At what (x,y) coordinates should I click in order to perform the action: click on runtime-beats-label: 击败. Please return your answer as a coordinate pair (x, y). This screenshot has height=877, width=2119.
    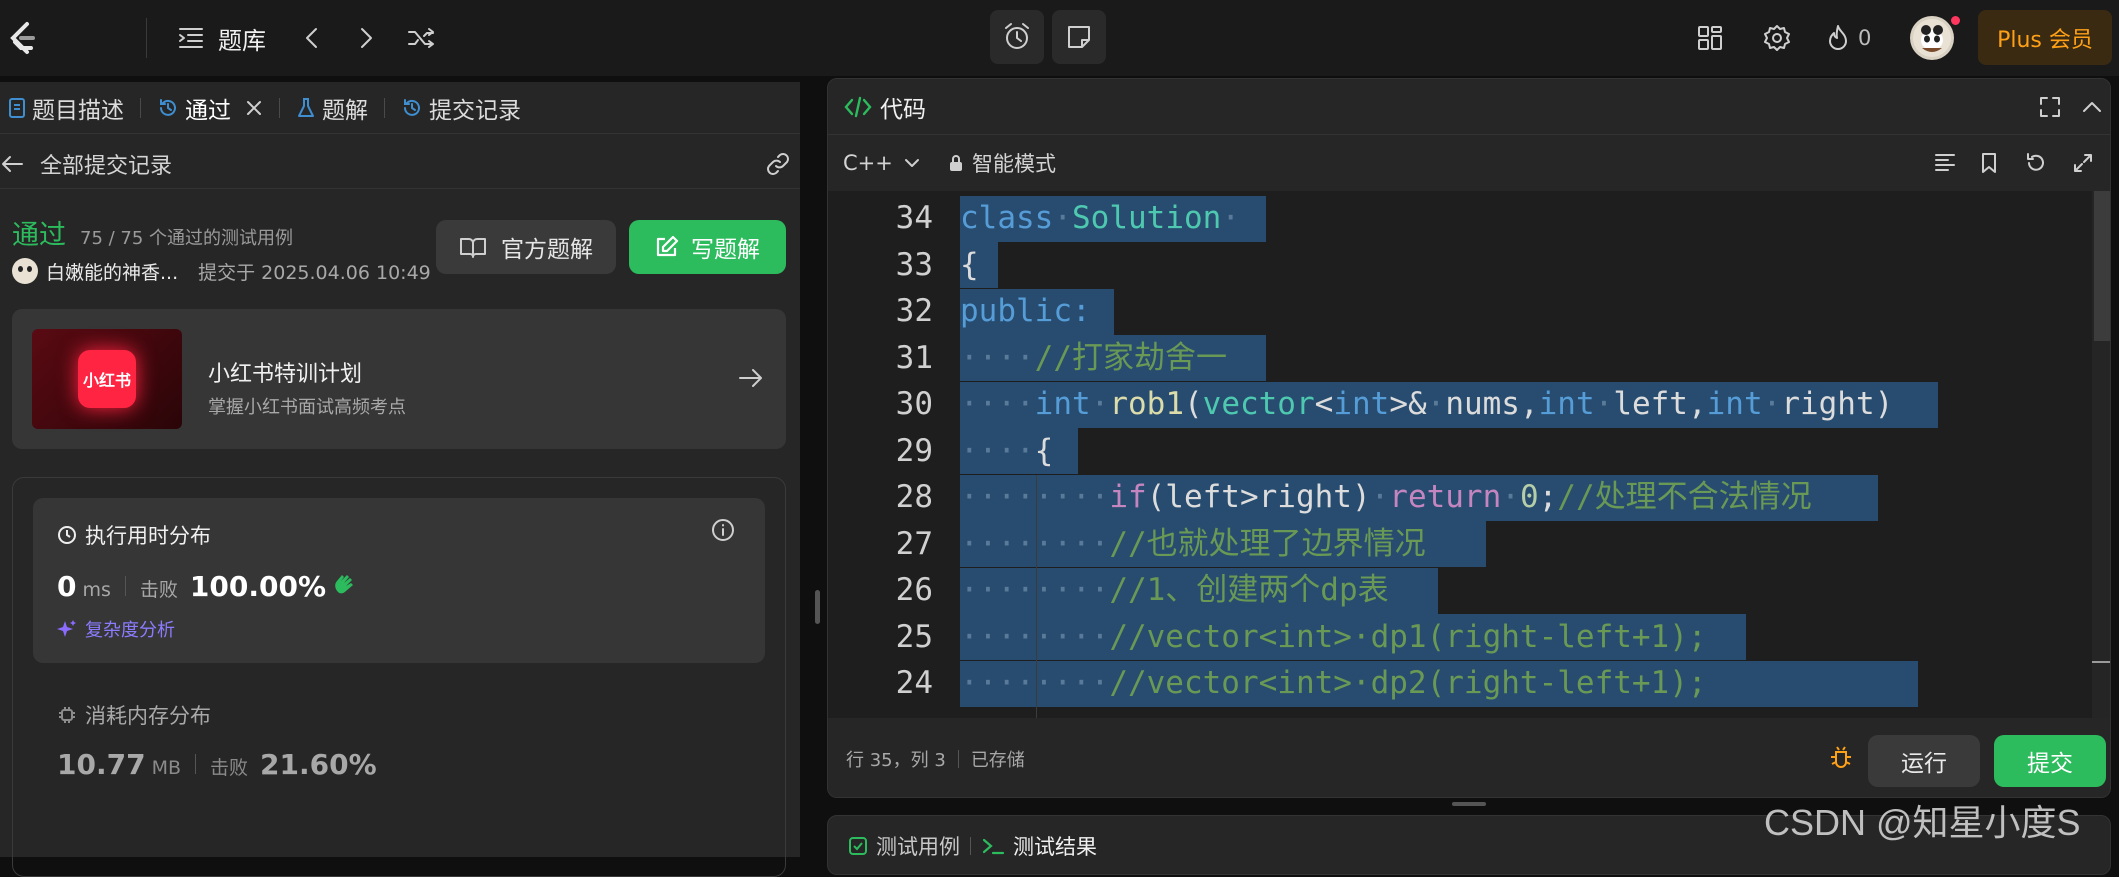
    Looking at the image, I should click on (158, 590).